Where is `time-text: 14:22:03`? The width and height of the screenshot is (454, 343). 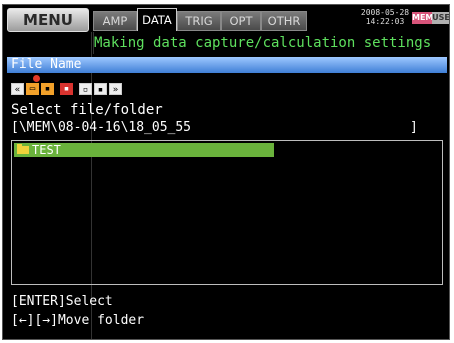
time-text: 14:22:03 is located at coordinates (385, 21).